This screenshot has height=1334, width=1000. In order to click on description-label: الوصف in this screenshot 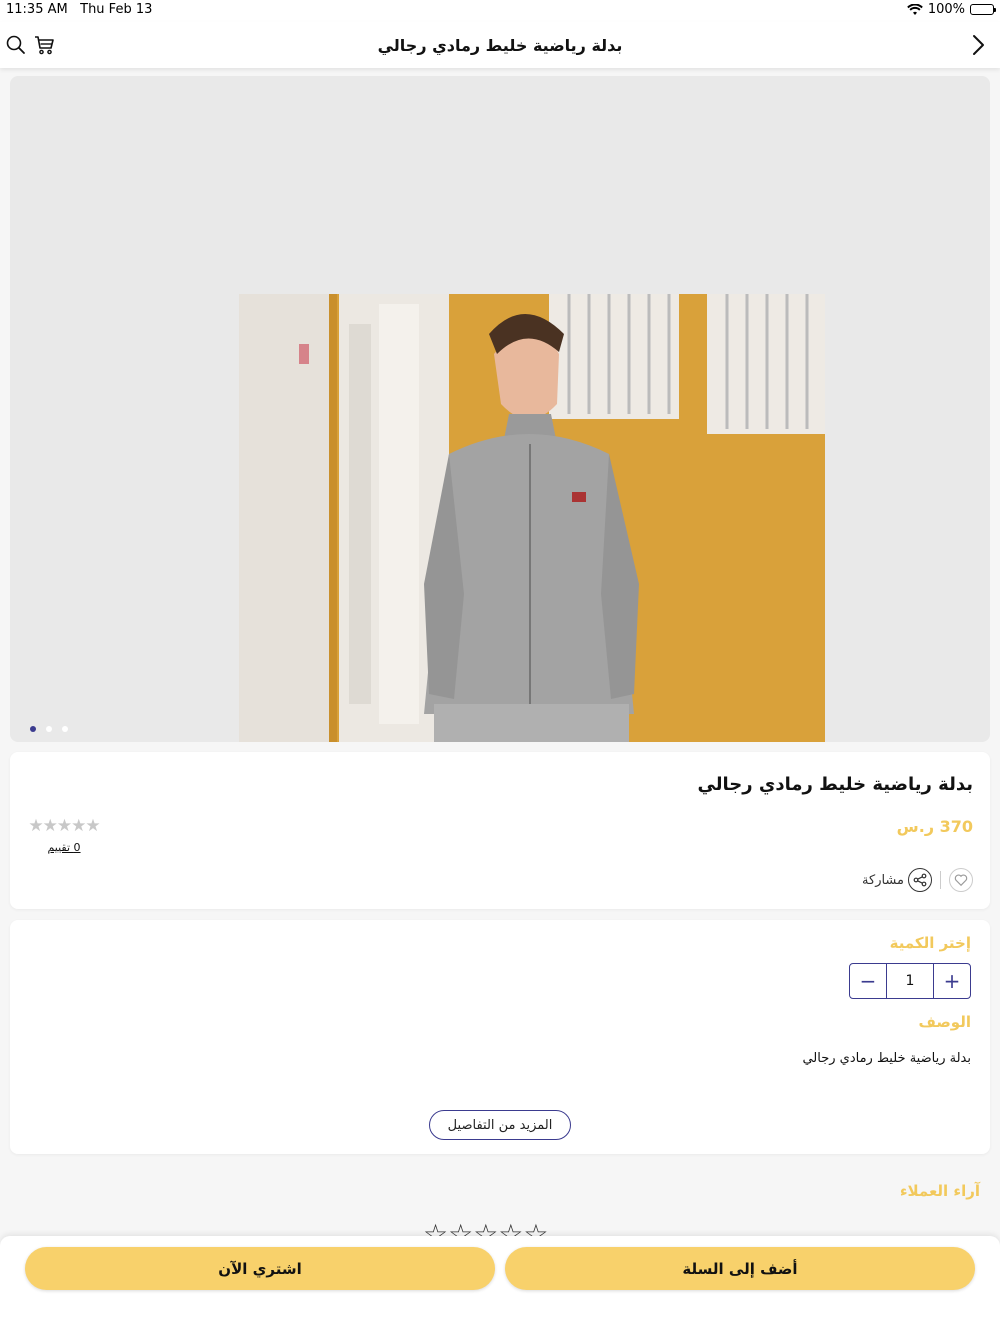, I will do `click(944, 1022)`.